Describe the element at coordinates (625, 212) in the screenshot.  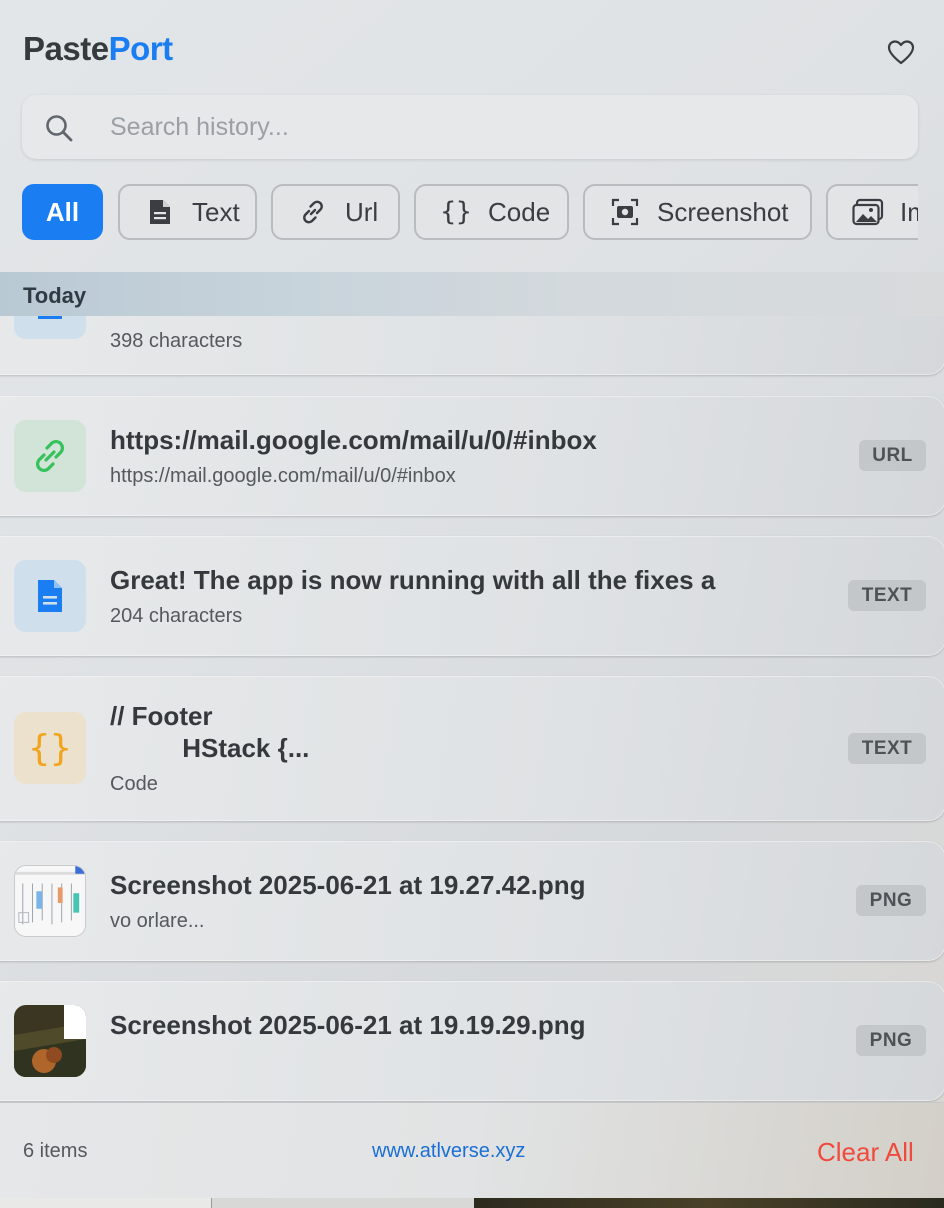
I see `camera-viewfinder-icon` at that location.